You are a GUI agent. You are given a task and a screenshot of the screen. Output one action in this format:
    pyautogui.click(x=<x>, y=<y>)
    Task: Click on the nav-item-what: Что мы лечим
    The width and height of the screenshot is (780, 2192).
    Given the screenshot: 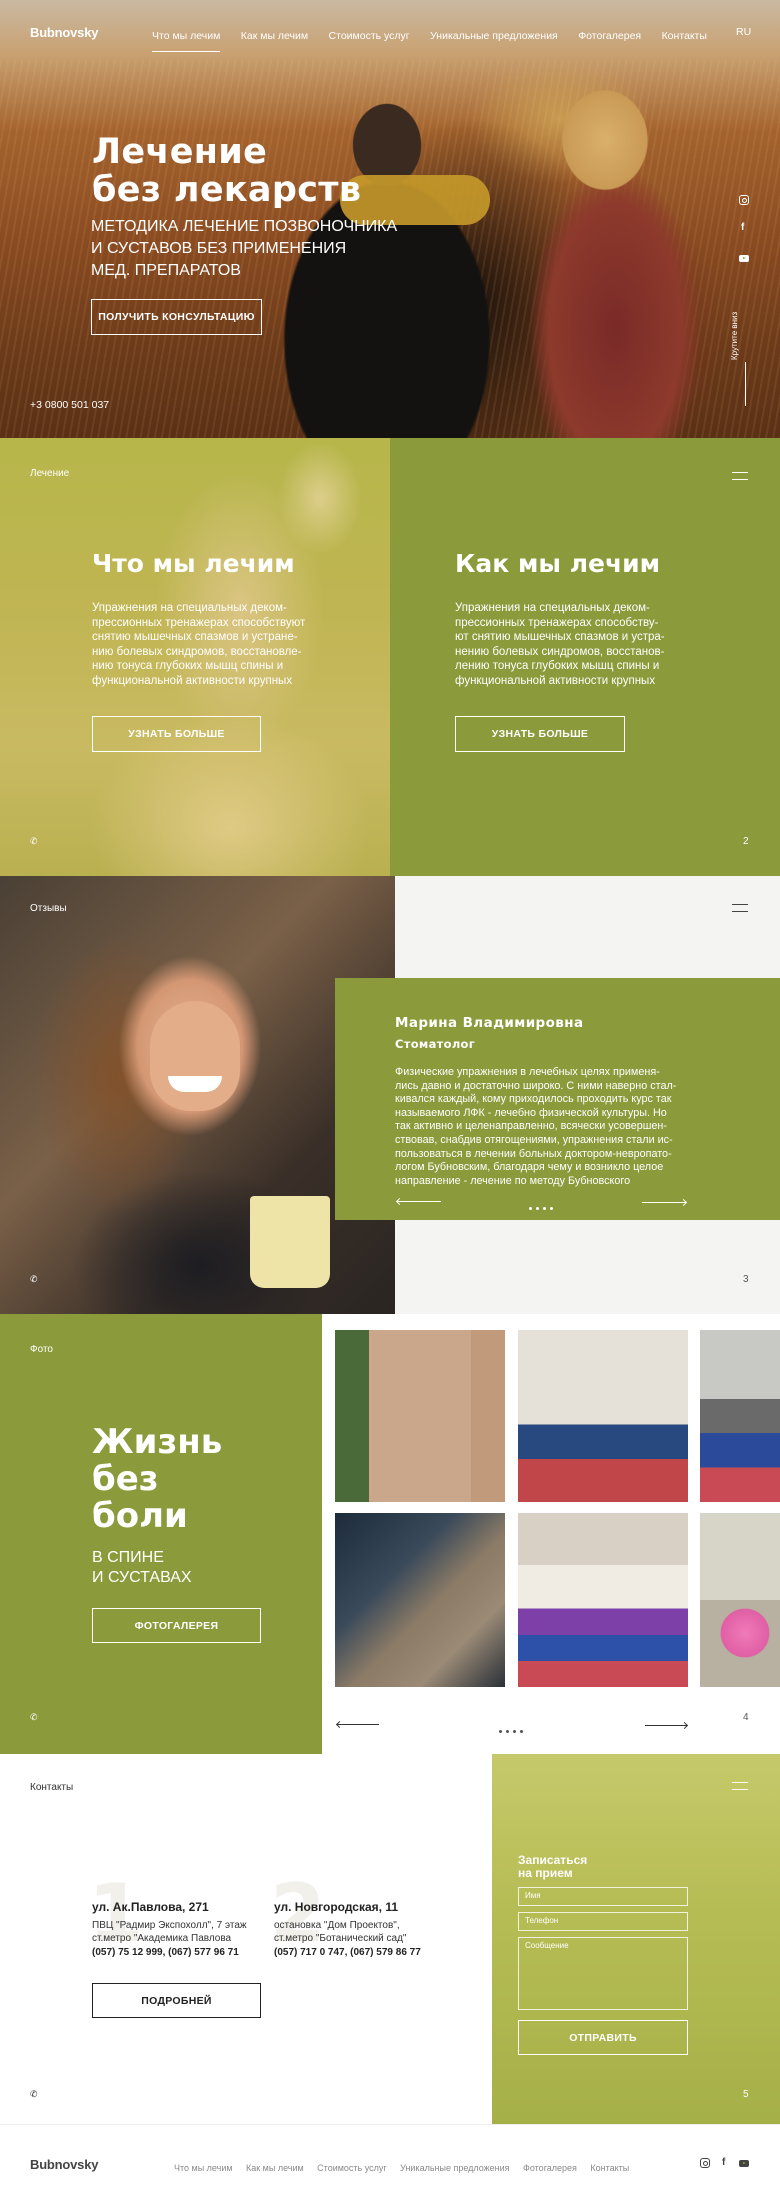 What is the action you would take?
    pyautogui.click(x=186, y=41)
    